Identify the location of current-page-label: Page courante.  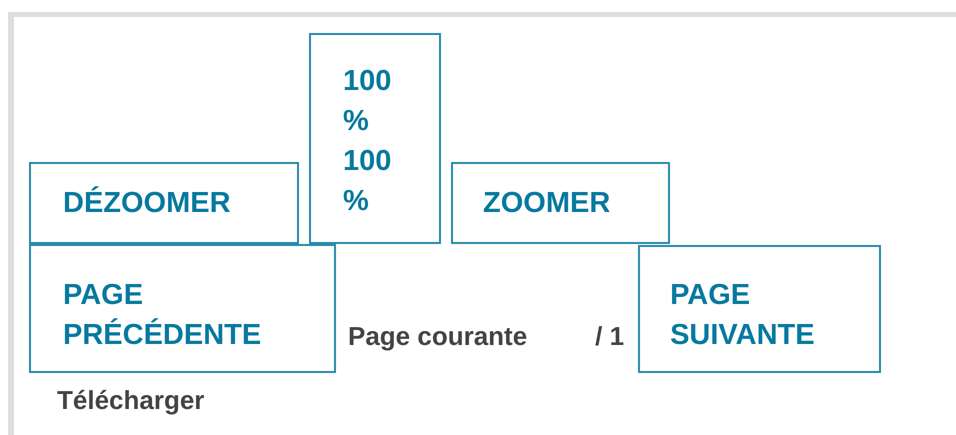
(438, 336).